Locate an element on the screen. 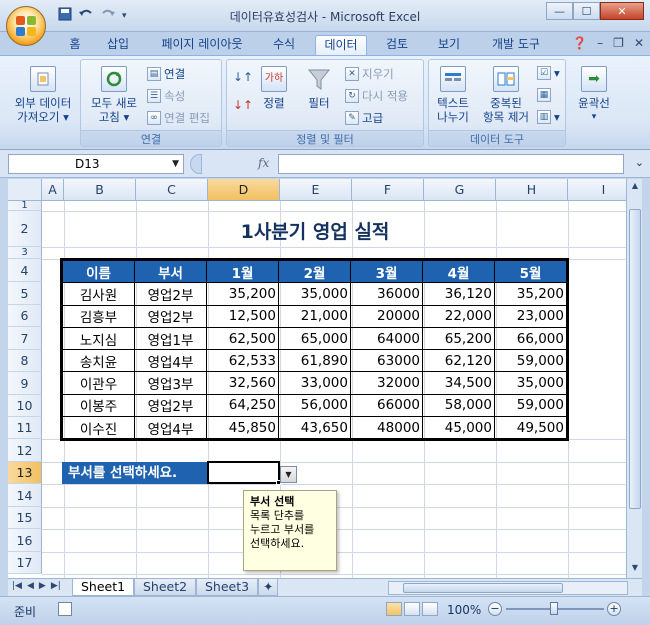 This screenshot has width=650, height=625. table-cell: 56,000 is located at coordinates (314, 405).